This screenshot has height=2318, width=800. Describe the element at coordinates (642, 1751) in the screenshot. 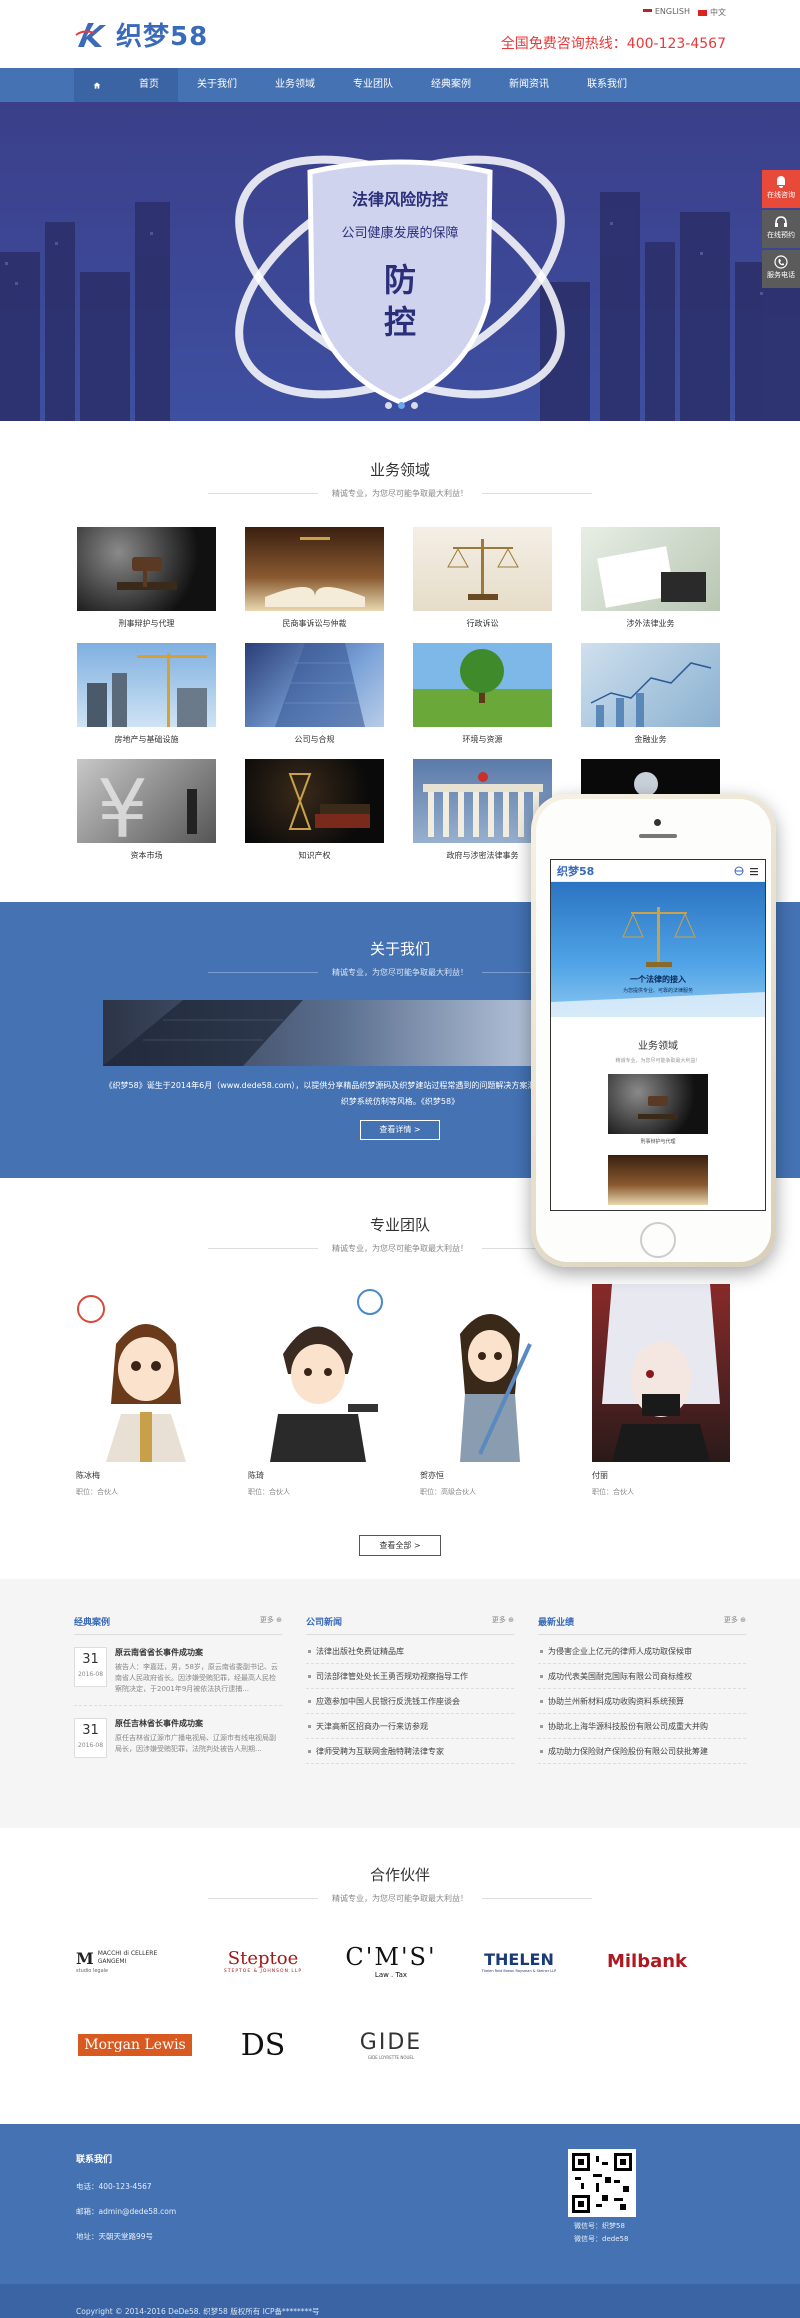

I see `news-item: 成功助力保险财产保险股份有限公司获批筹建` at that location.